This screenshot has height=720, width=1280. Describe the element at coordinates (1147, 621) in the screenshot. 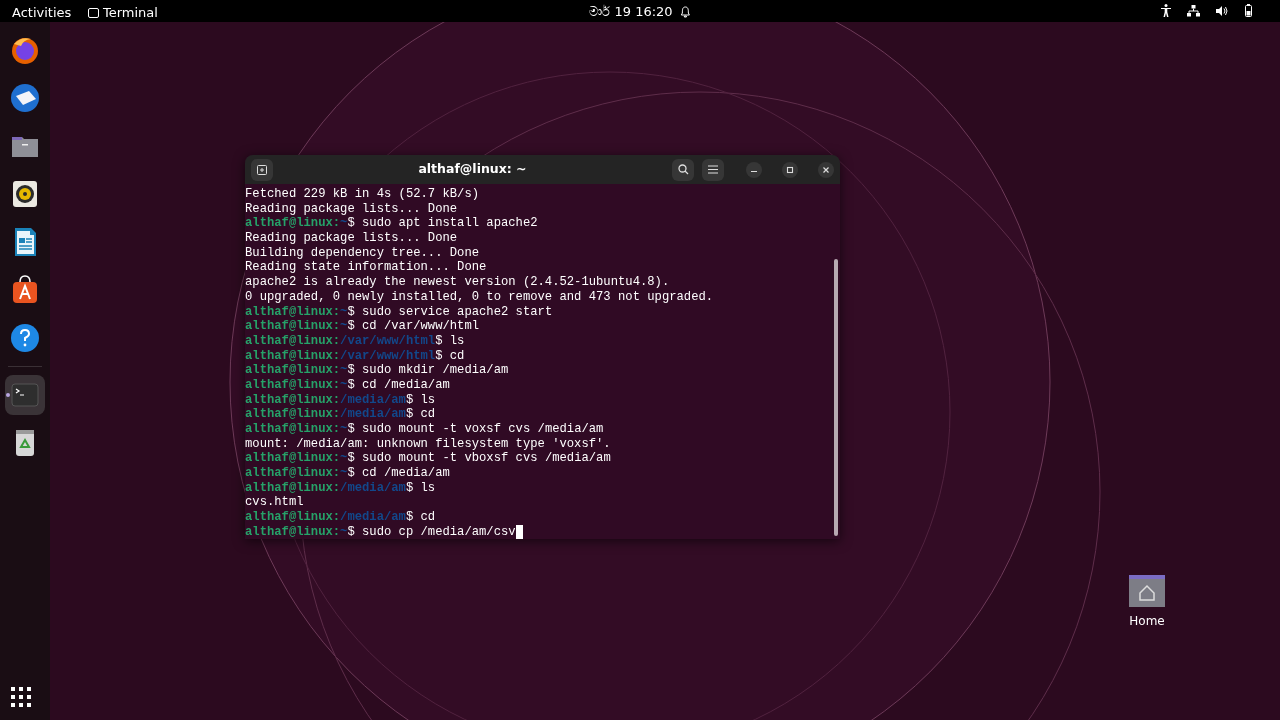

I see `desktop-icon-label: Home` at that location.